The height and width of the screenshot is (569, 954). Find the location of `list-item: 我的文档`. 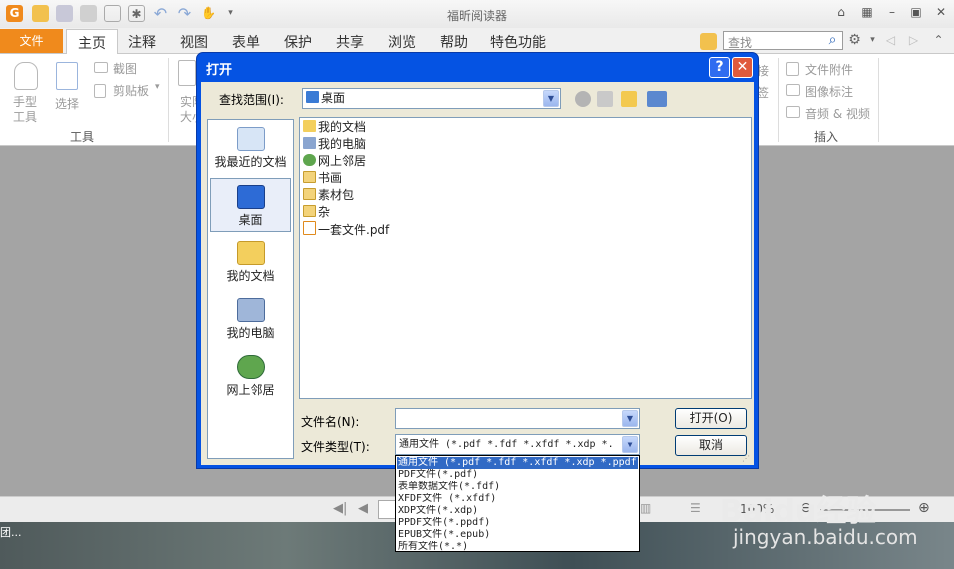

list-item: 我的文档 is located at coordinates (334, 127).